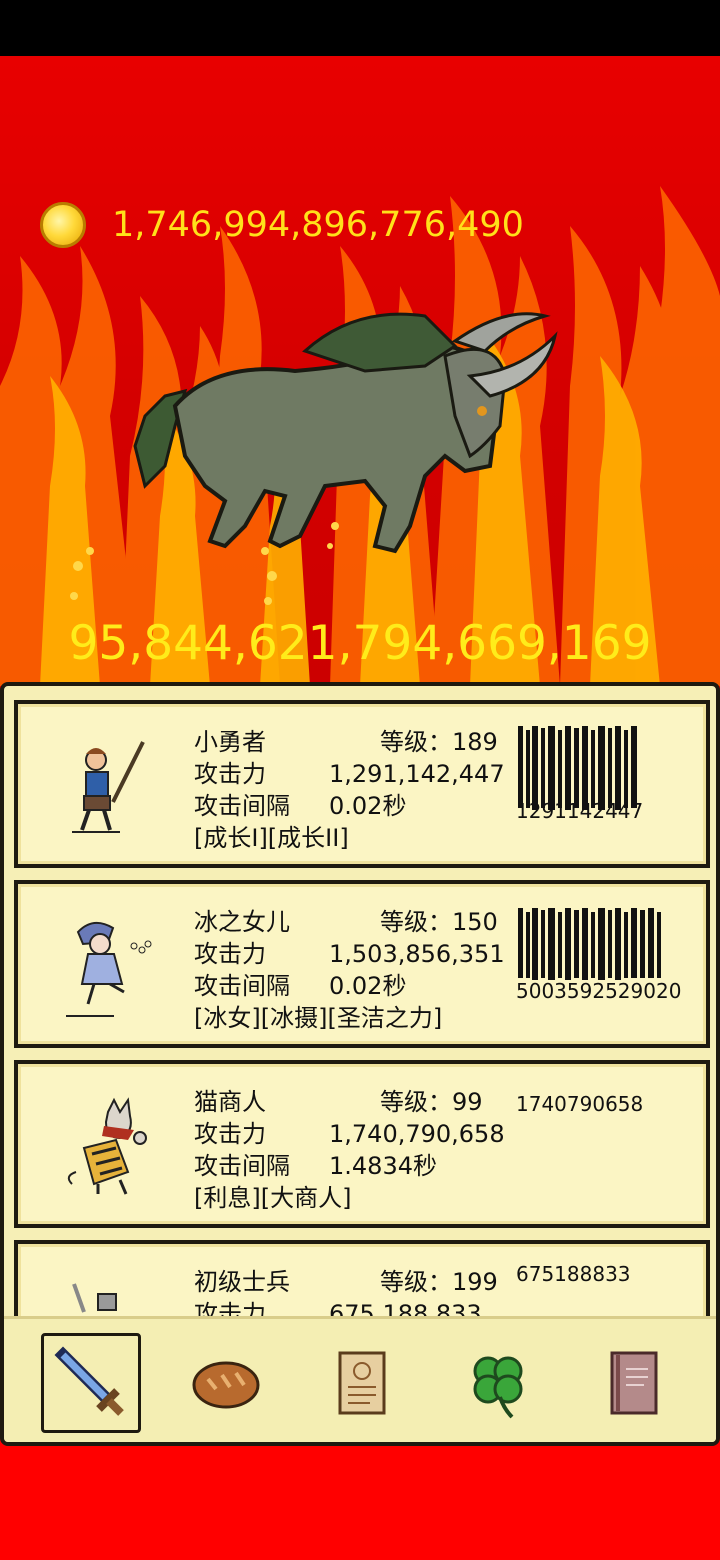 The height and width of the screenshot is (1560, 720). What do you see at coordinates (360, 28) in the screenshot?
I see `status-bar` at bounding box center [360, 28].